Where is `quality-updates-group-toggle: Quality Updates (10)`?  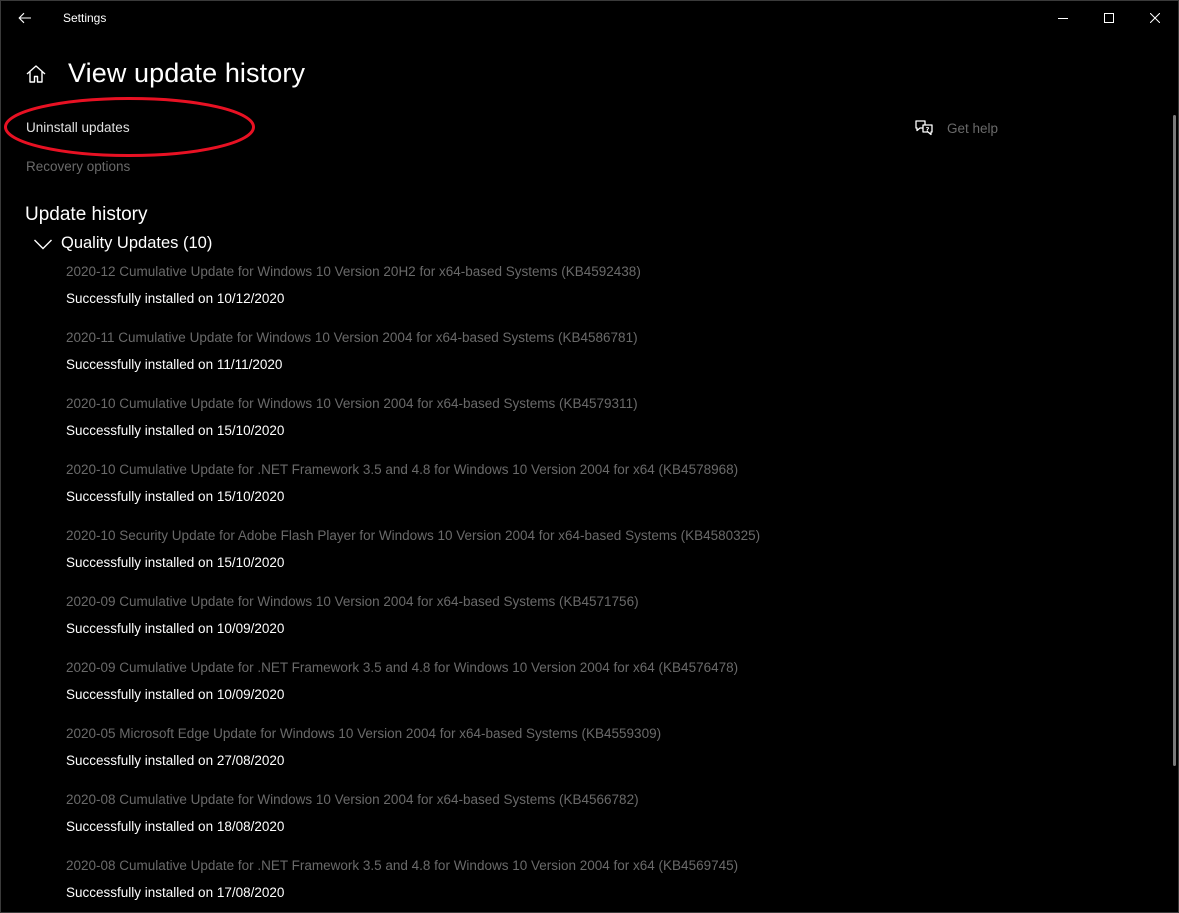 quality-updates-group-toggle: Quality Updates (10) is located at coordinates (122, 243).